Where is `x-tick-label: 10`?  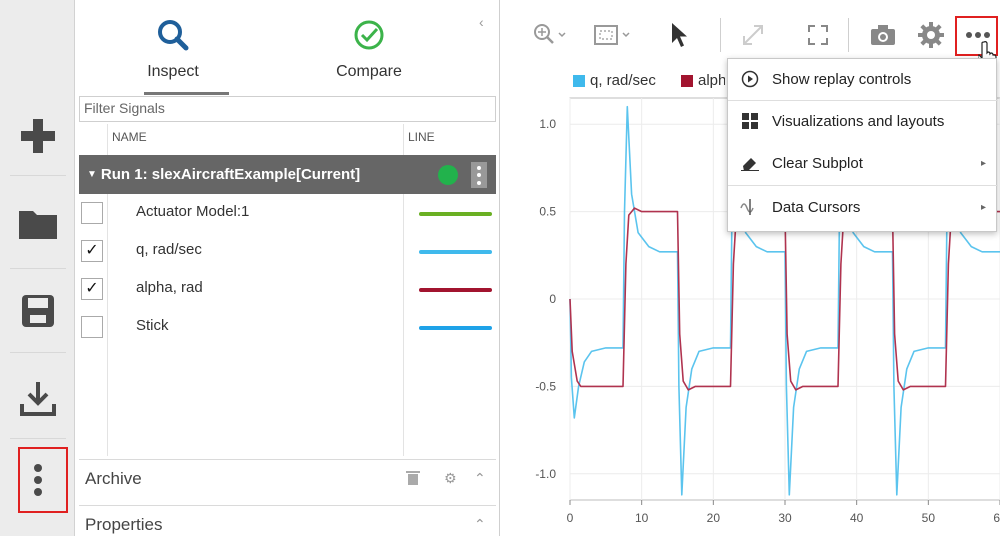 x-tick-label: 10 is located at coordinates (642, 518).